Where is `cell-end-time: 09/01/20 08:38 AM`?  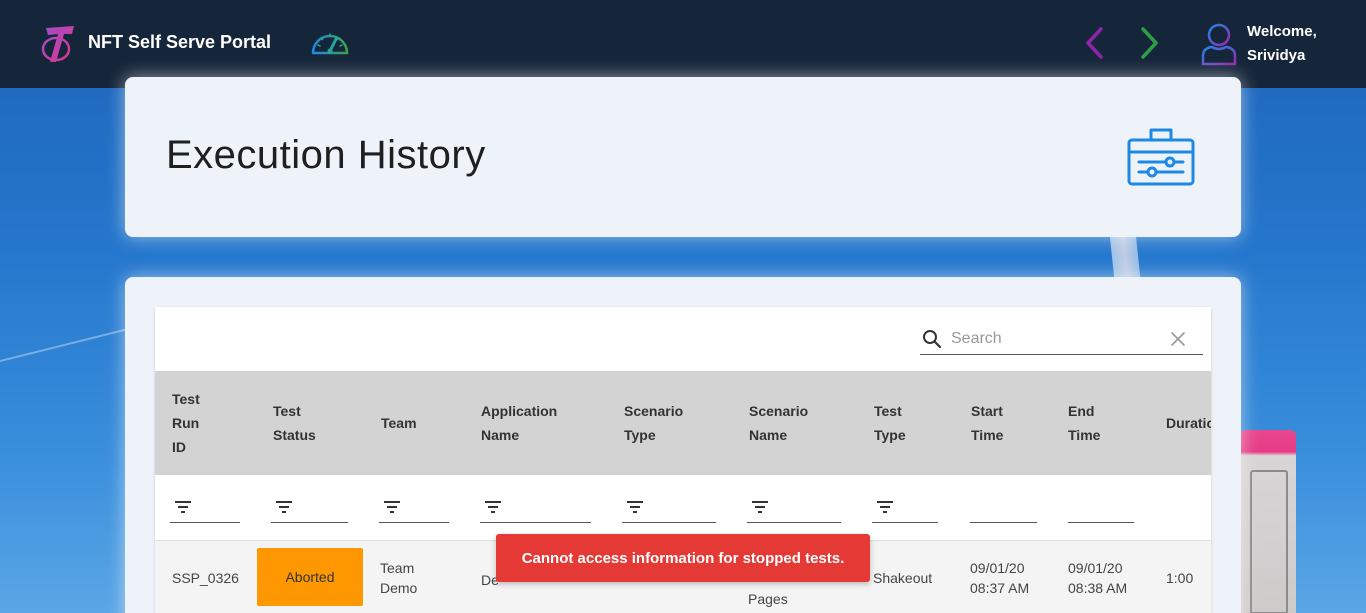
cell-end-time: 09/01/20 08:38 AM is located at coordinates (1097, 577).